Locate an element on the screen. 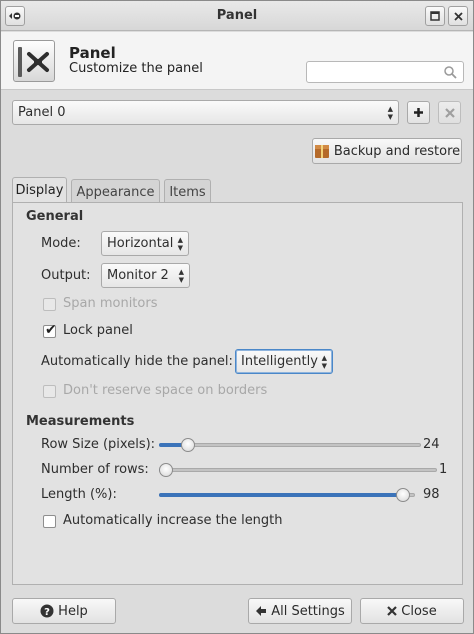  close-label: Close is located at coordinates (419, 611).